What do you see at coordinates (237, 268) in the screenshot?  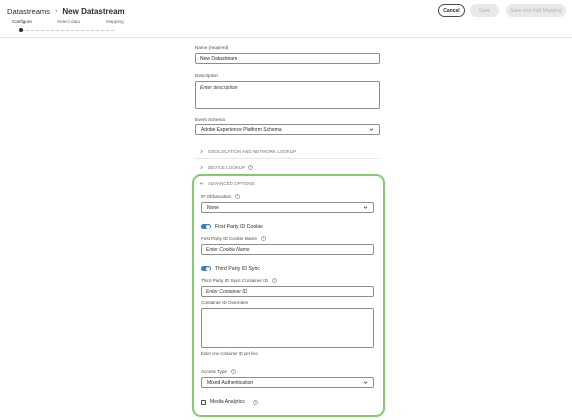 I see `third-party-sync-toggle-label: Third Party ID Sync` at bounding box center [237, 268].